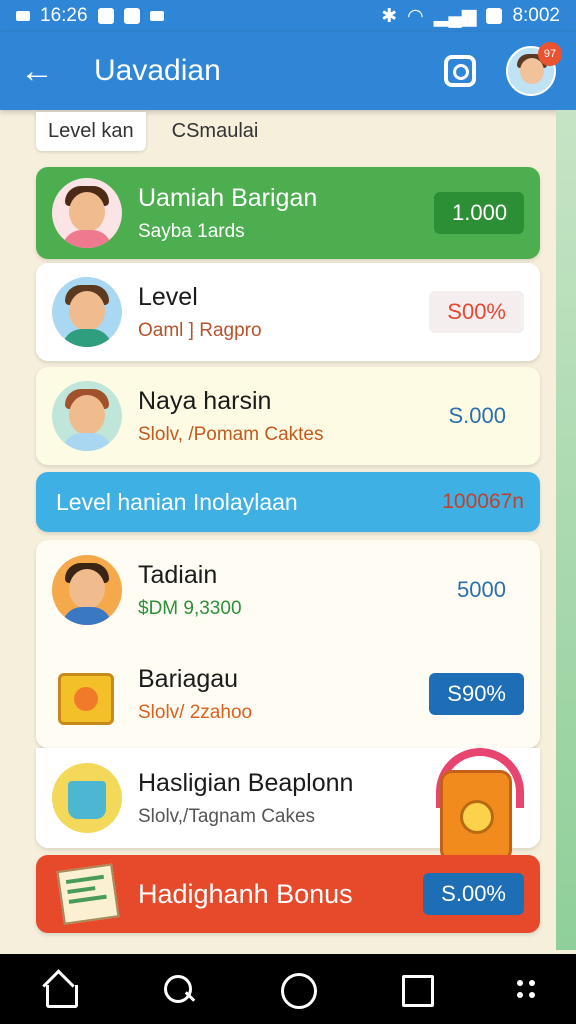  Describe the element at coordinates (40, 71) in the screenshot. I see `back-arrow-icon: ←` at that location.